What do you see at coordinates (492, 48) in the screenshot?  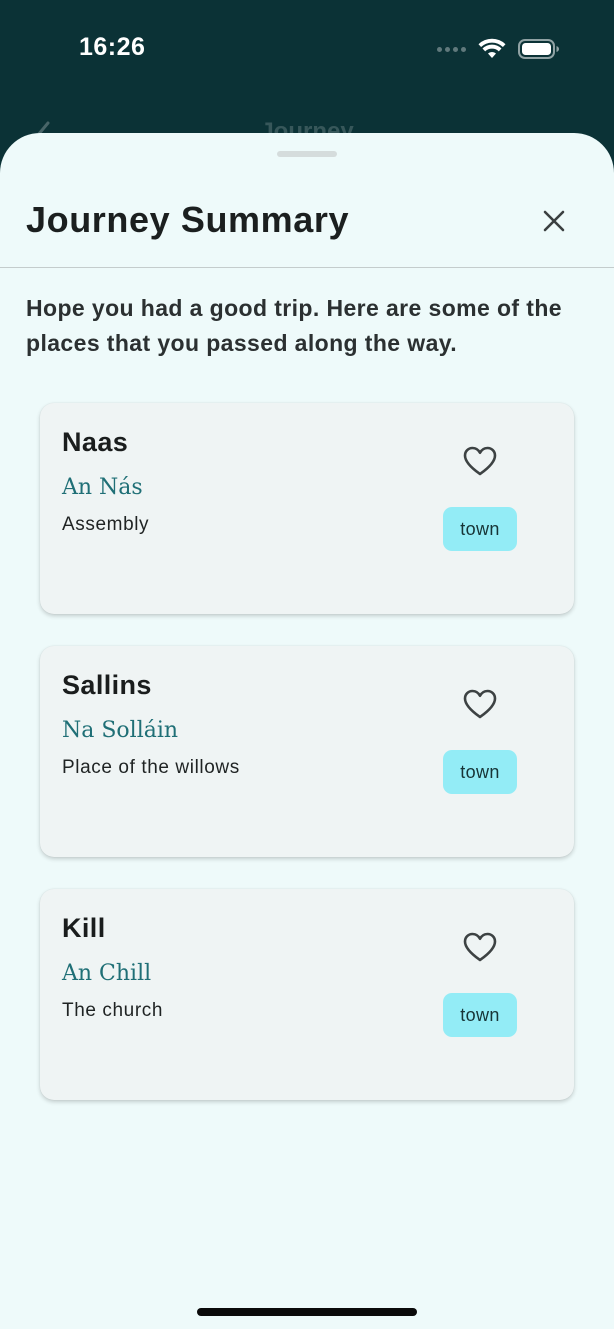 I see `wifi-icon` at bounding box center [492, 48].